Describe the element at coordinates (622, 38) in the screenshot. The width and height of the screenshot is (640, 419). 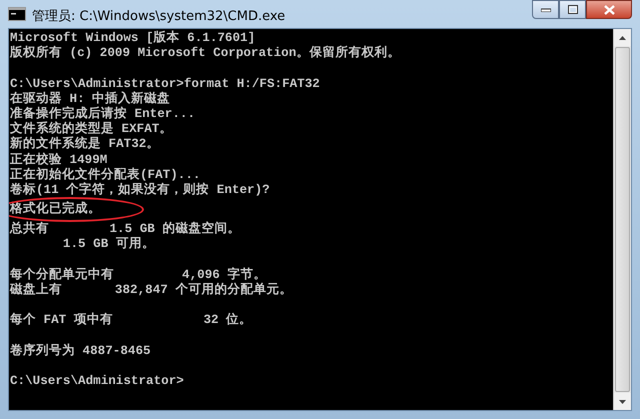
I see `scroll-up-icon` at that location.